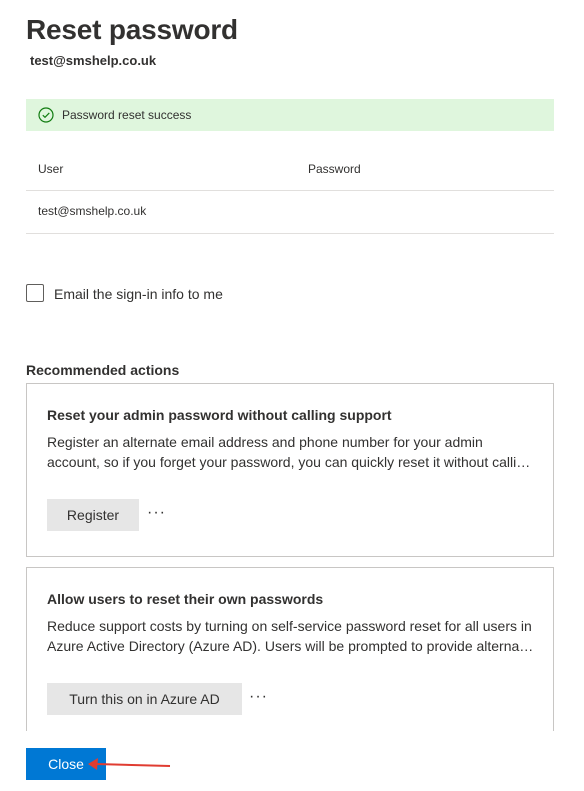  What do you see at coordinates (103, 370) in the screenshot?
I see `recommended-actions-heading: Recommended actions` at bounding box center [103, 370].